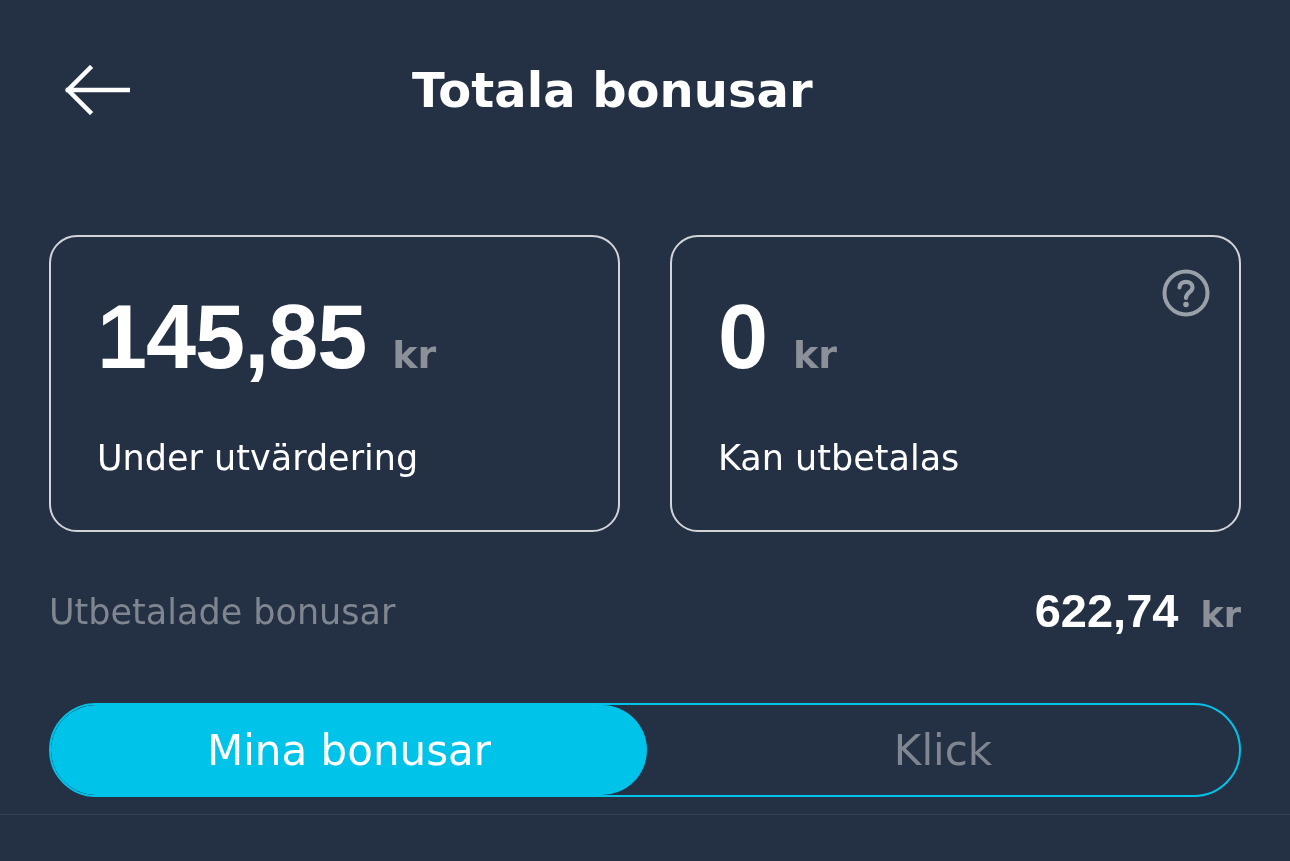 The image size is (1290, 861). Describe the element at coordinates (232, 337) in the screenshot. I see `amount-value: 145,85` at that location.